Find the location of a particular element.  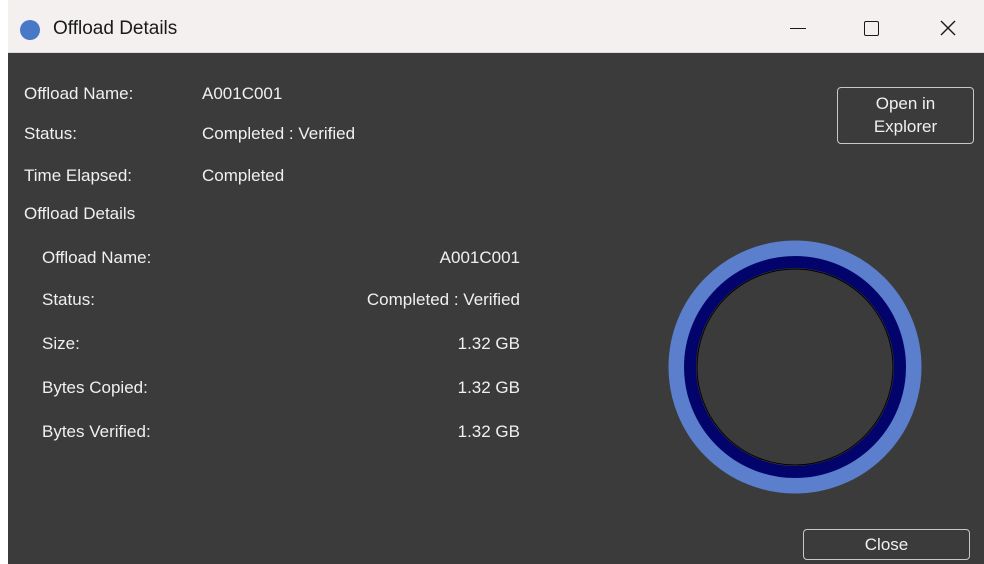

summary-time-elapsed-value: Completed is located at coordinates (243, 175).